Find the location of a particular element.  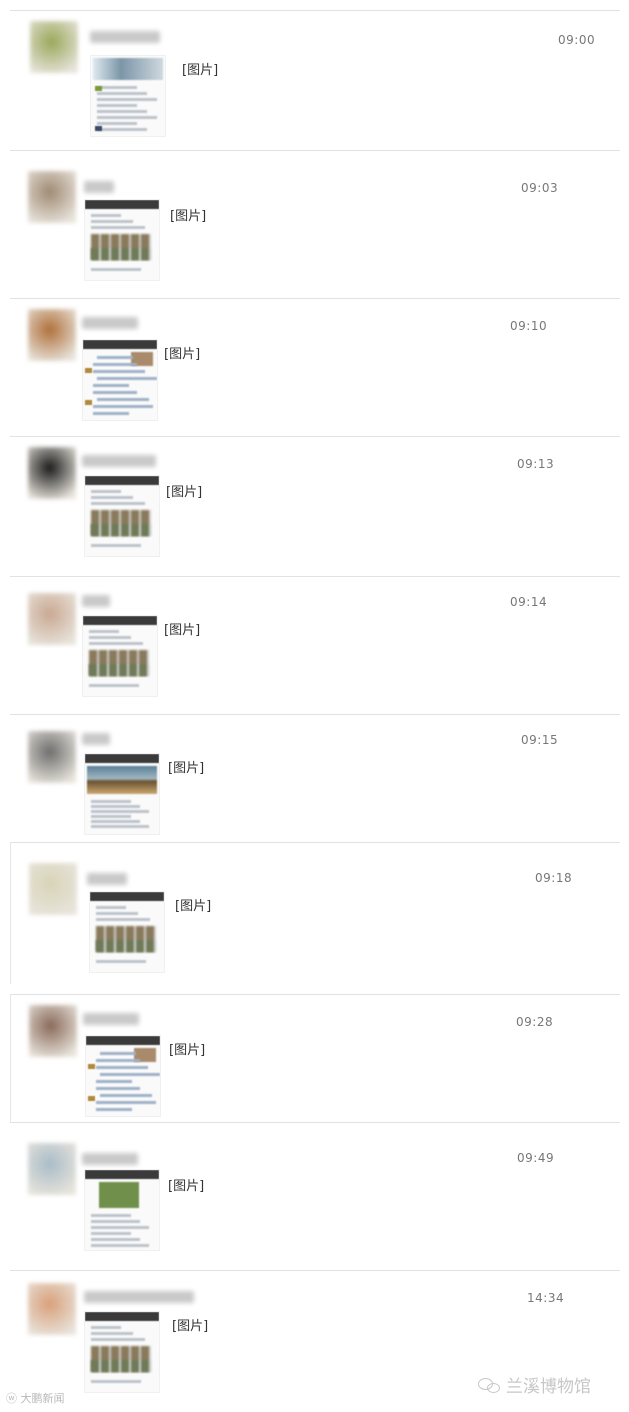

message-time: 09:10 is located at coordinates (529, 326).